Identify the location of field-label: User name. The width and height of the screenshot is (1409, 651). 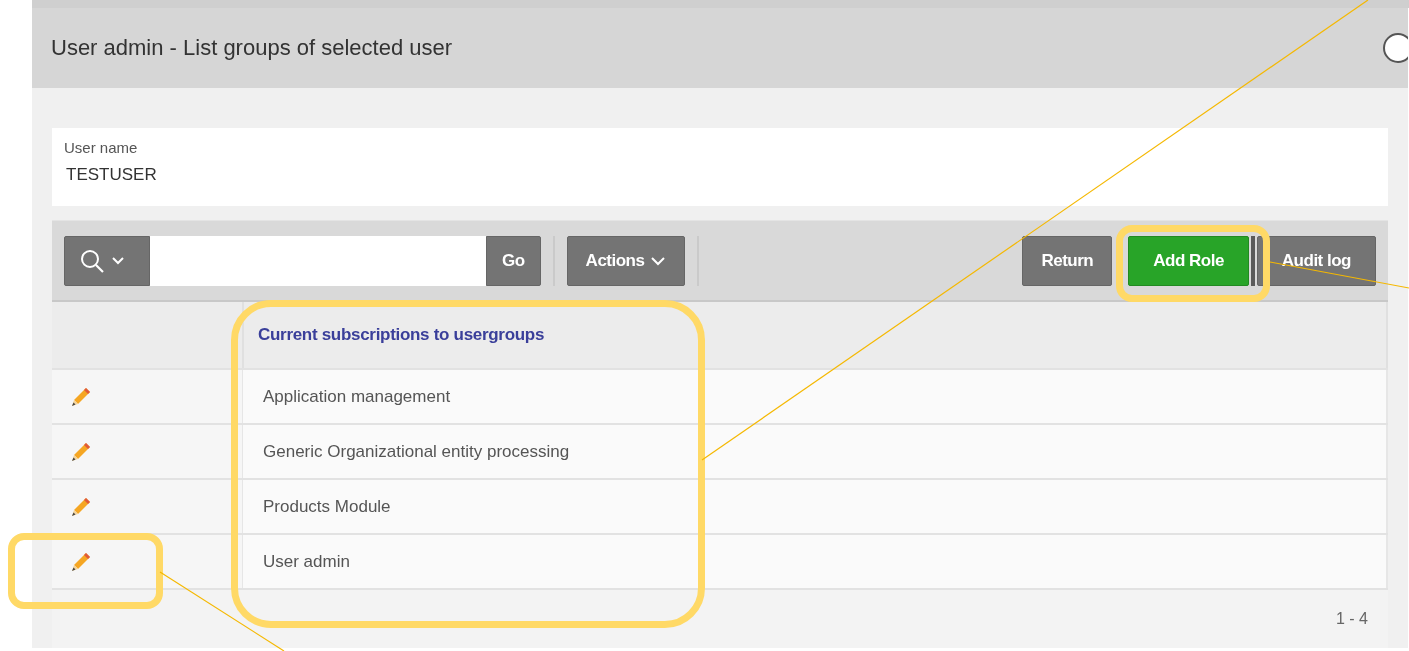
(101, 147).